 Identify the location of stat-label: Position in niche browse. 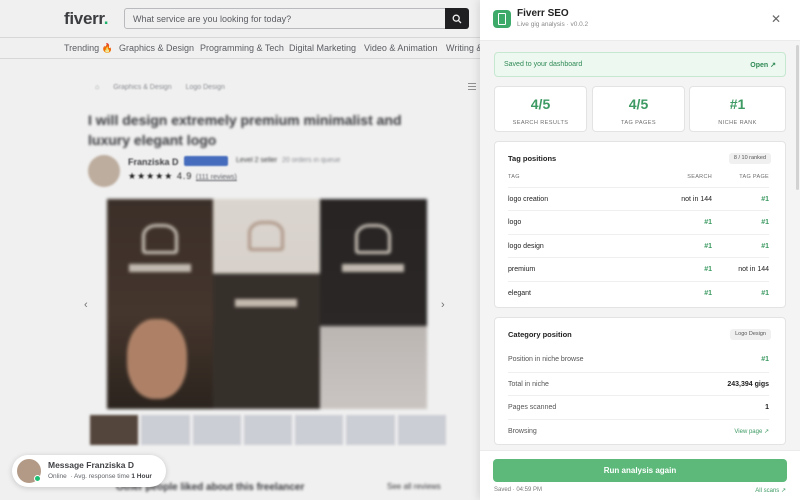
(546, 359).